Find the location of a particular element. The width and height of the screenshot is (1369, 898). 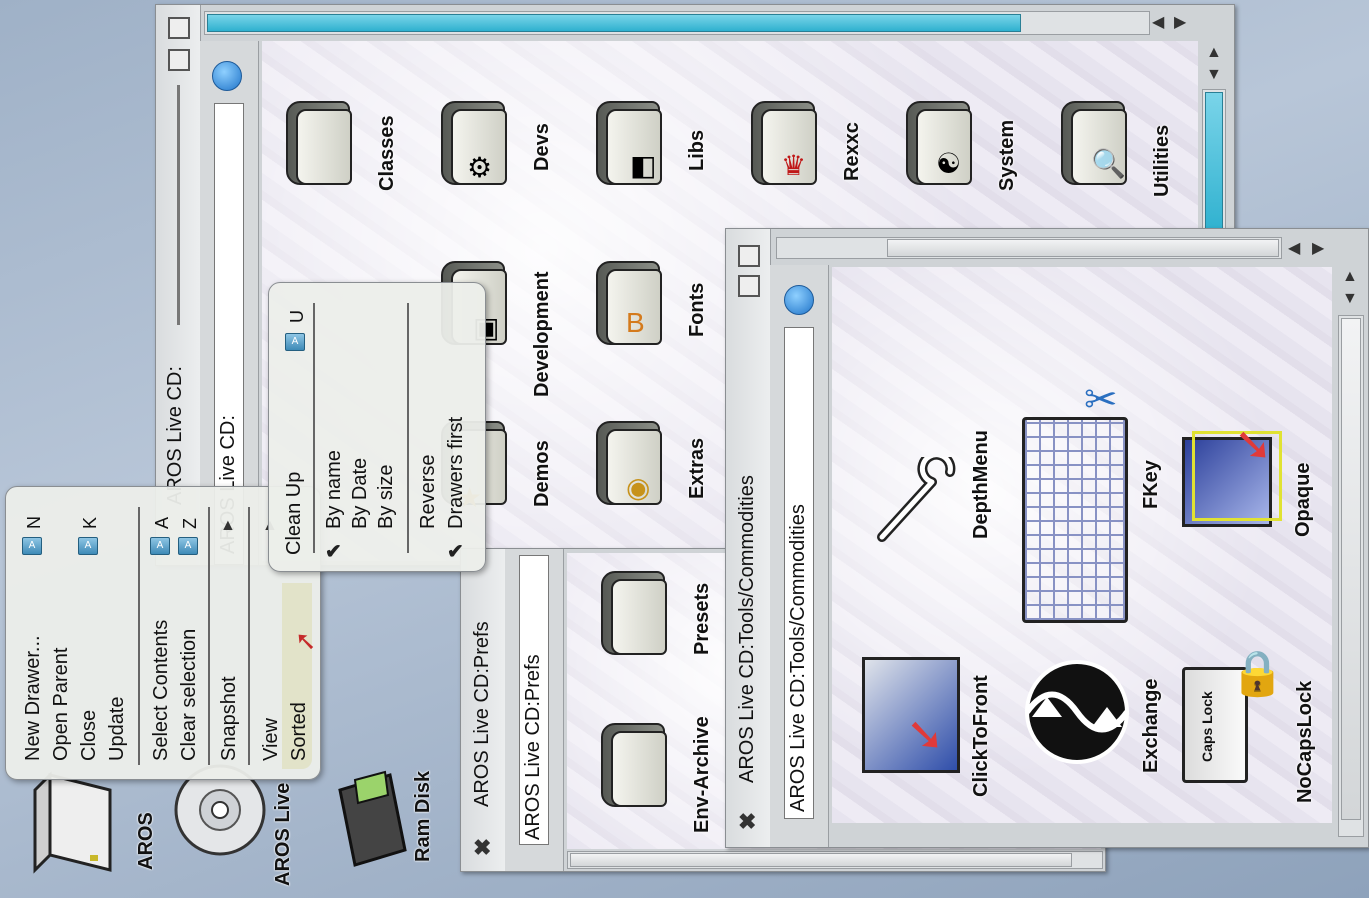

menu-item-label: By name is located at coordinates (334, 489).